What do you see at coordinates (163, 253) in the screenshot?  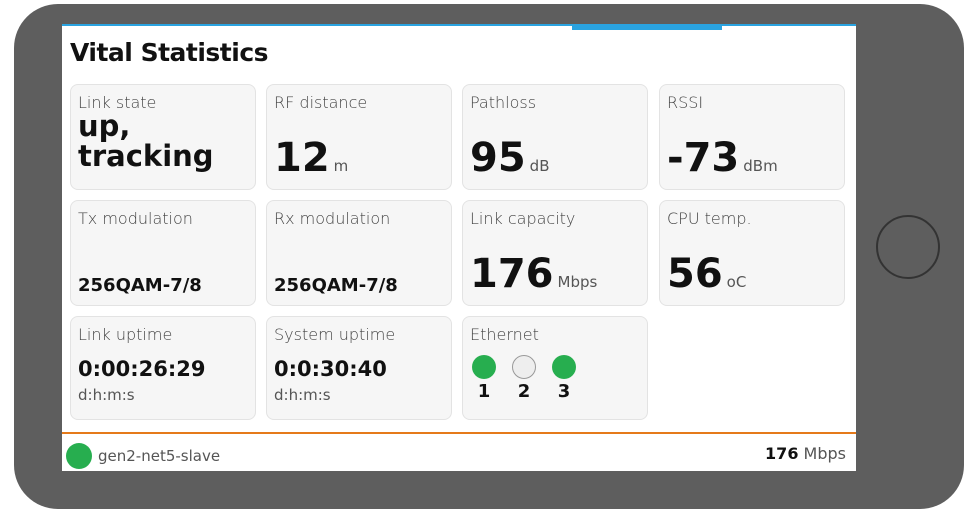 I see `tile-tx-modulation: Tx modulation 256QAM-7/8` at bounding box center [163, 253].